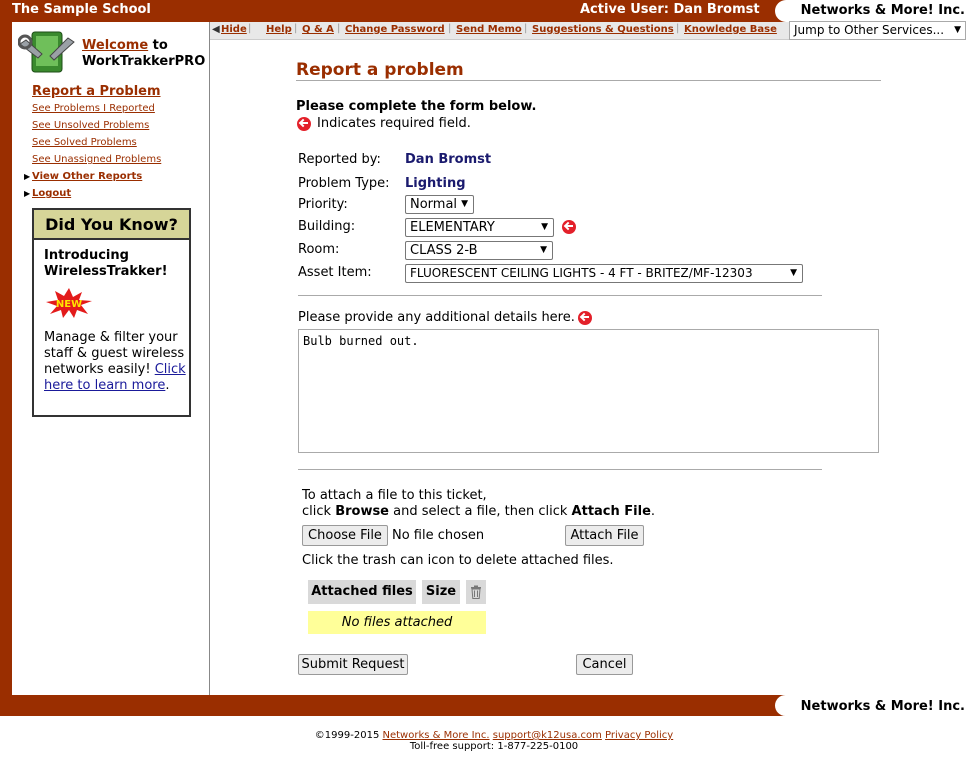  Describe the element at coordinates (115, 45) in the screenshot. I see `welcome-link: Welcome` at that location.